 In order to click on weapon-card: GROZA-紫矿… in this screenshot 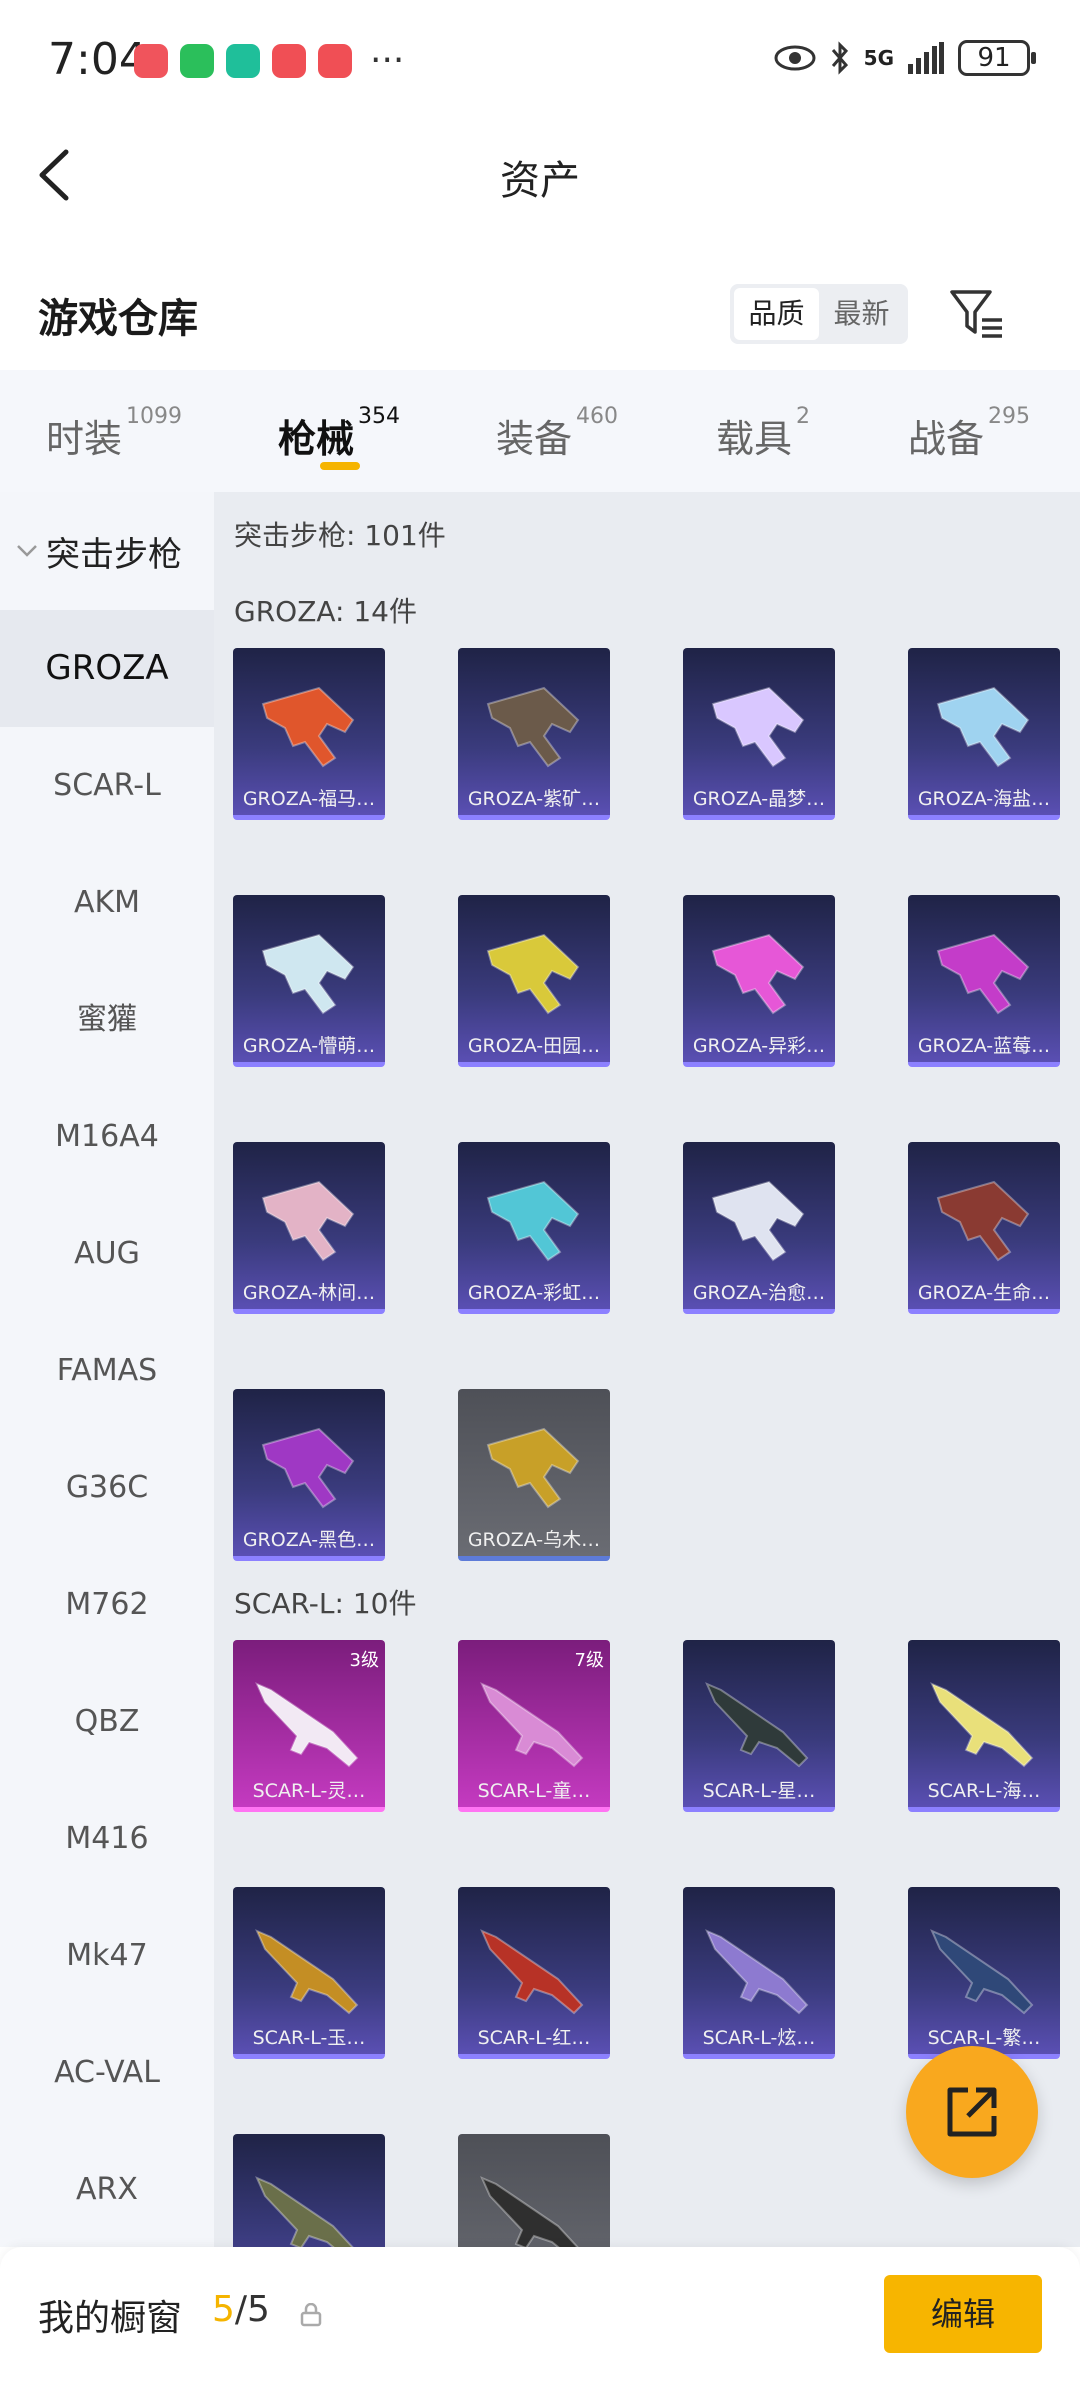, I will do `click(534, 734)`.